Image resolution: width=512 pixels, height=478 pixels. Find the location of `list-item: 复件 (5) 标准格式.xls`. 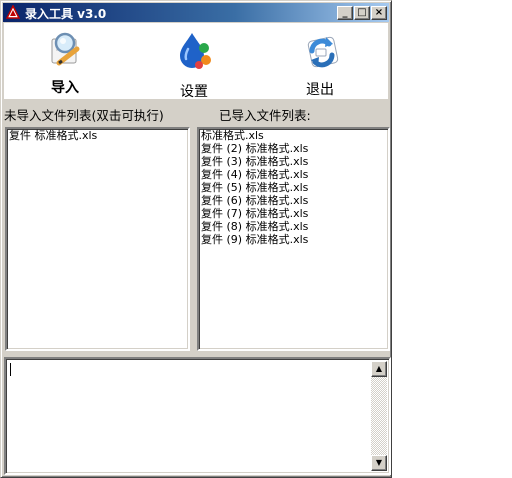

list-item: 复件 (5) 标准格式.xls is located at coordinates (293, 187).